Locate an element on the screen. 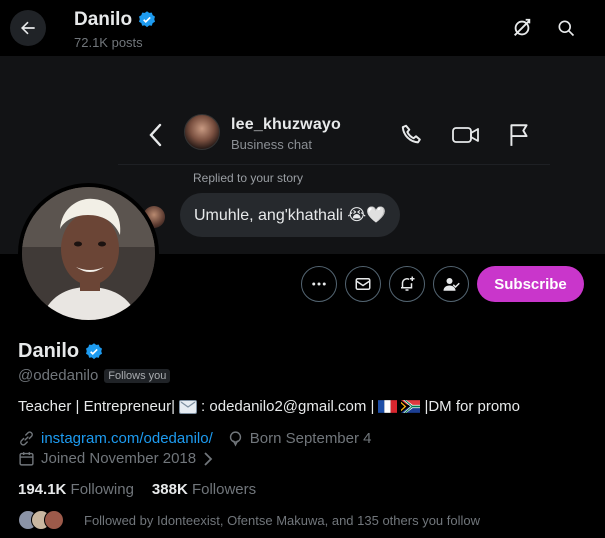 The height and width of the screenshot is (538, 605). replied-to-story-label: Replied to your story is located at coordinates (248, 178).